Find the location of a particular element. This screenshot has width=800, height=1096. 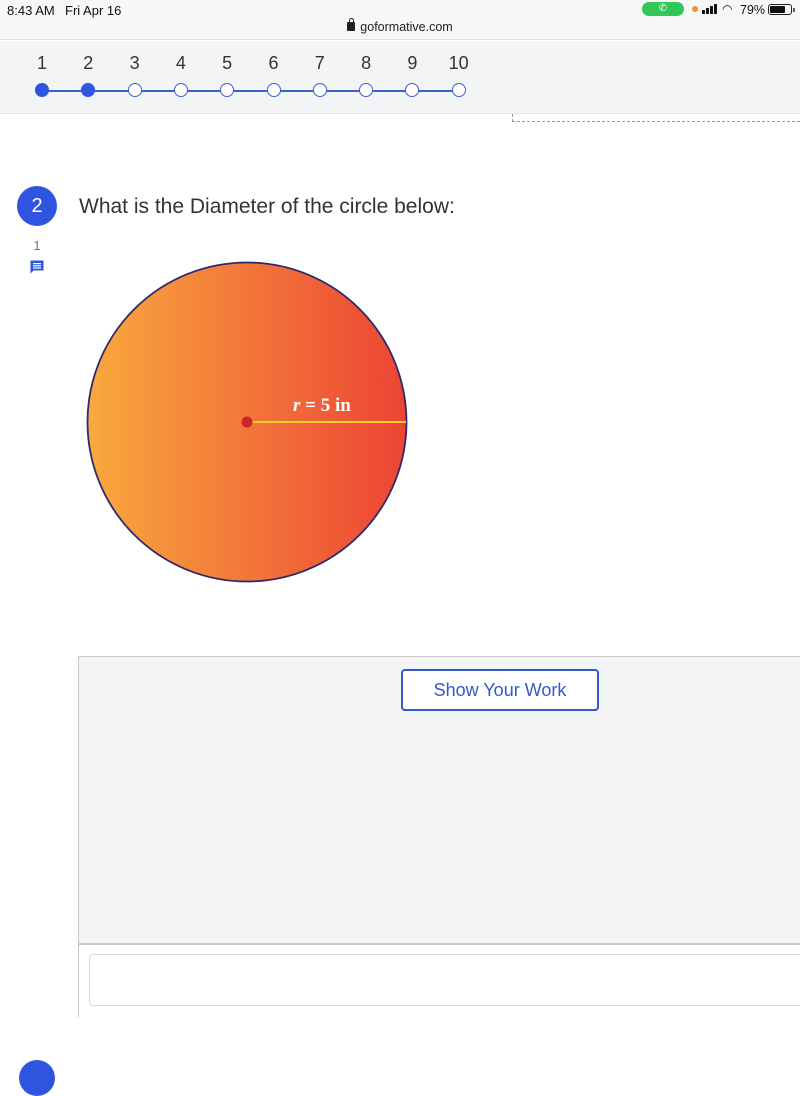

status-time: 8:43 AM is located at coordinates (31, 10).